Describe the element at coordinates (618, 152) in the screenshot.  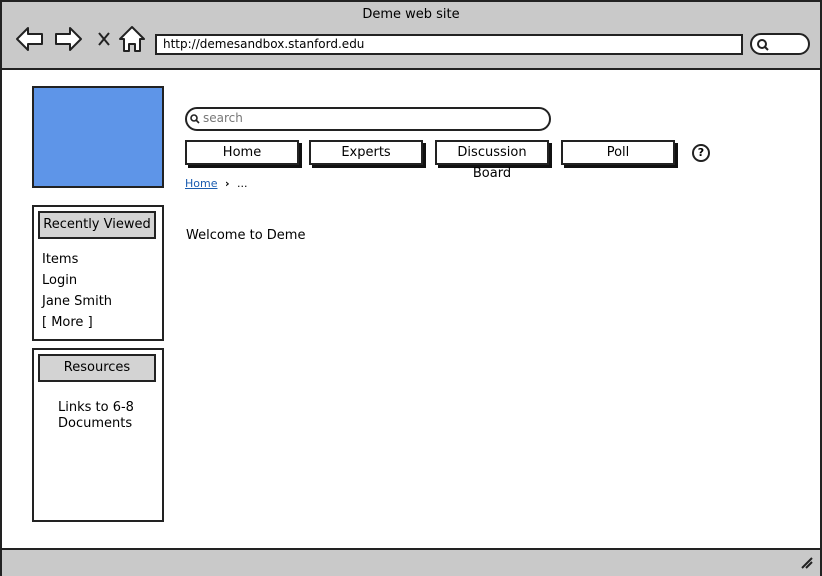
I see `tab-poll: Poll` at that location.